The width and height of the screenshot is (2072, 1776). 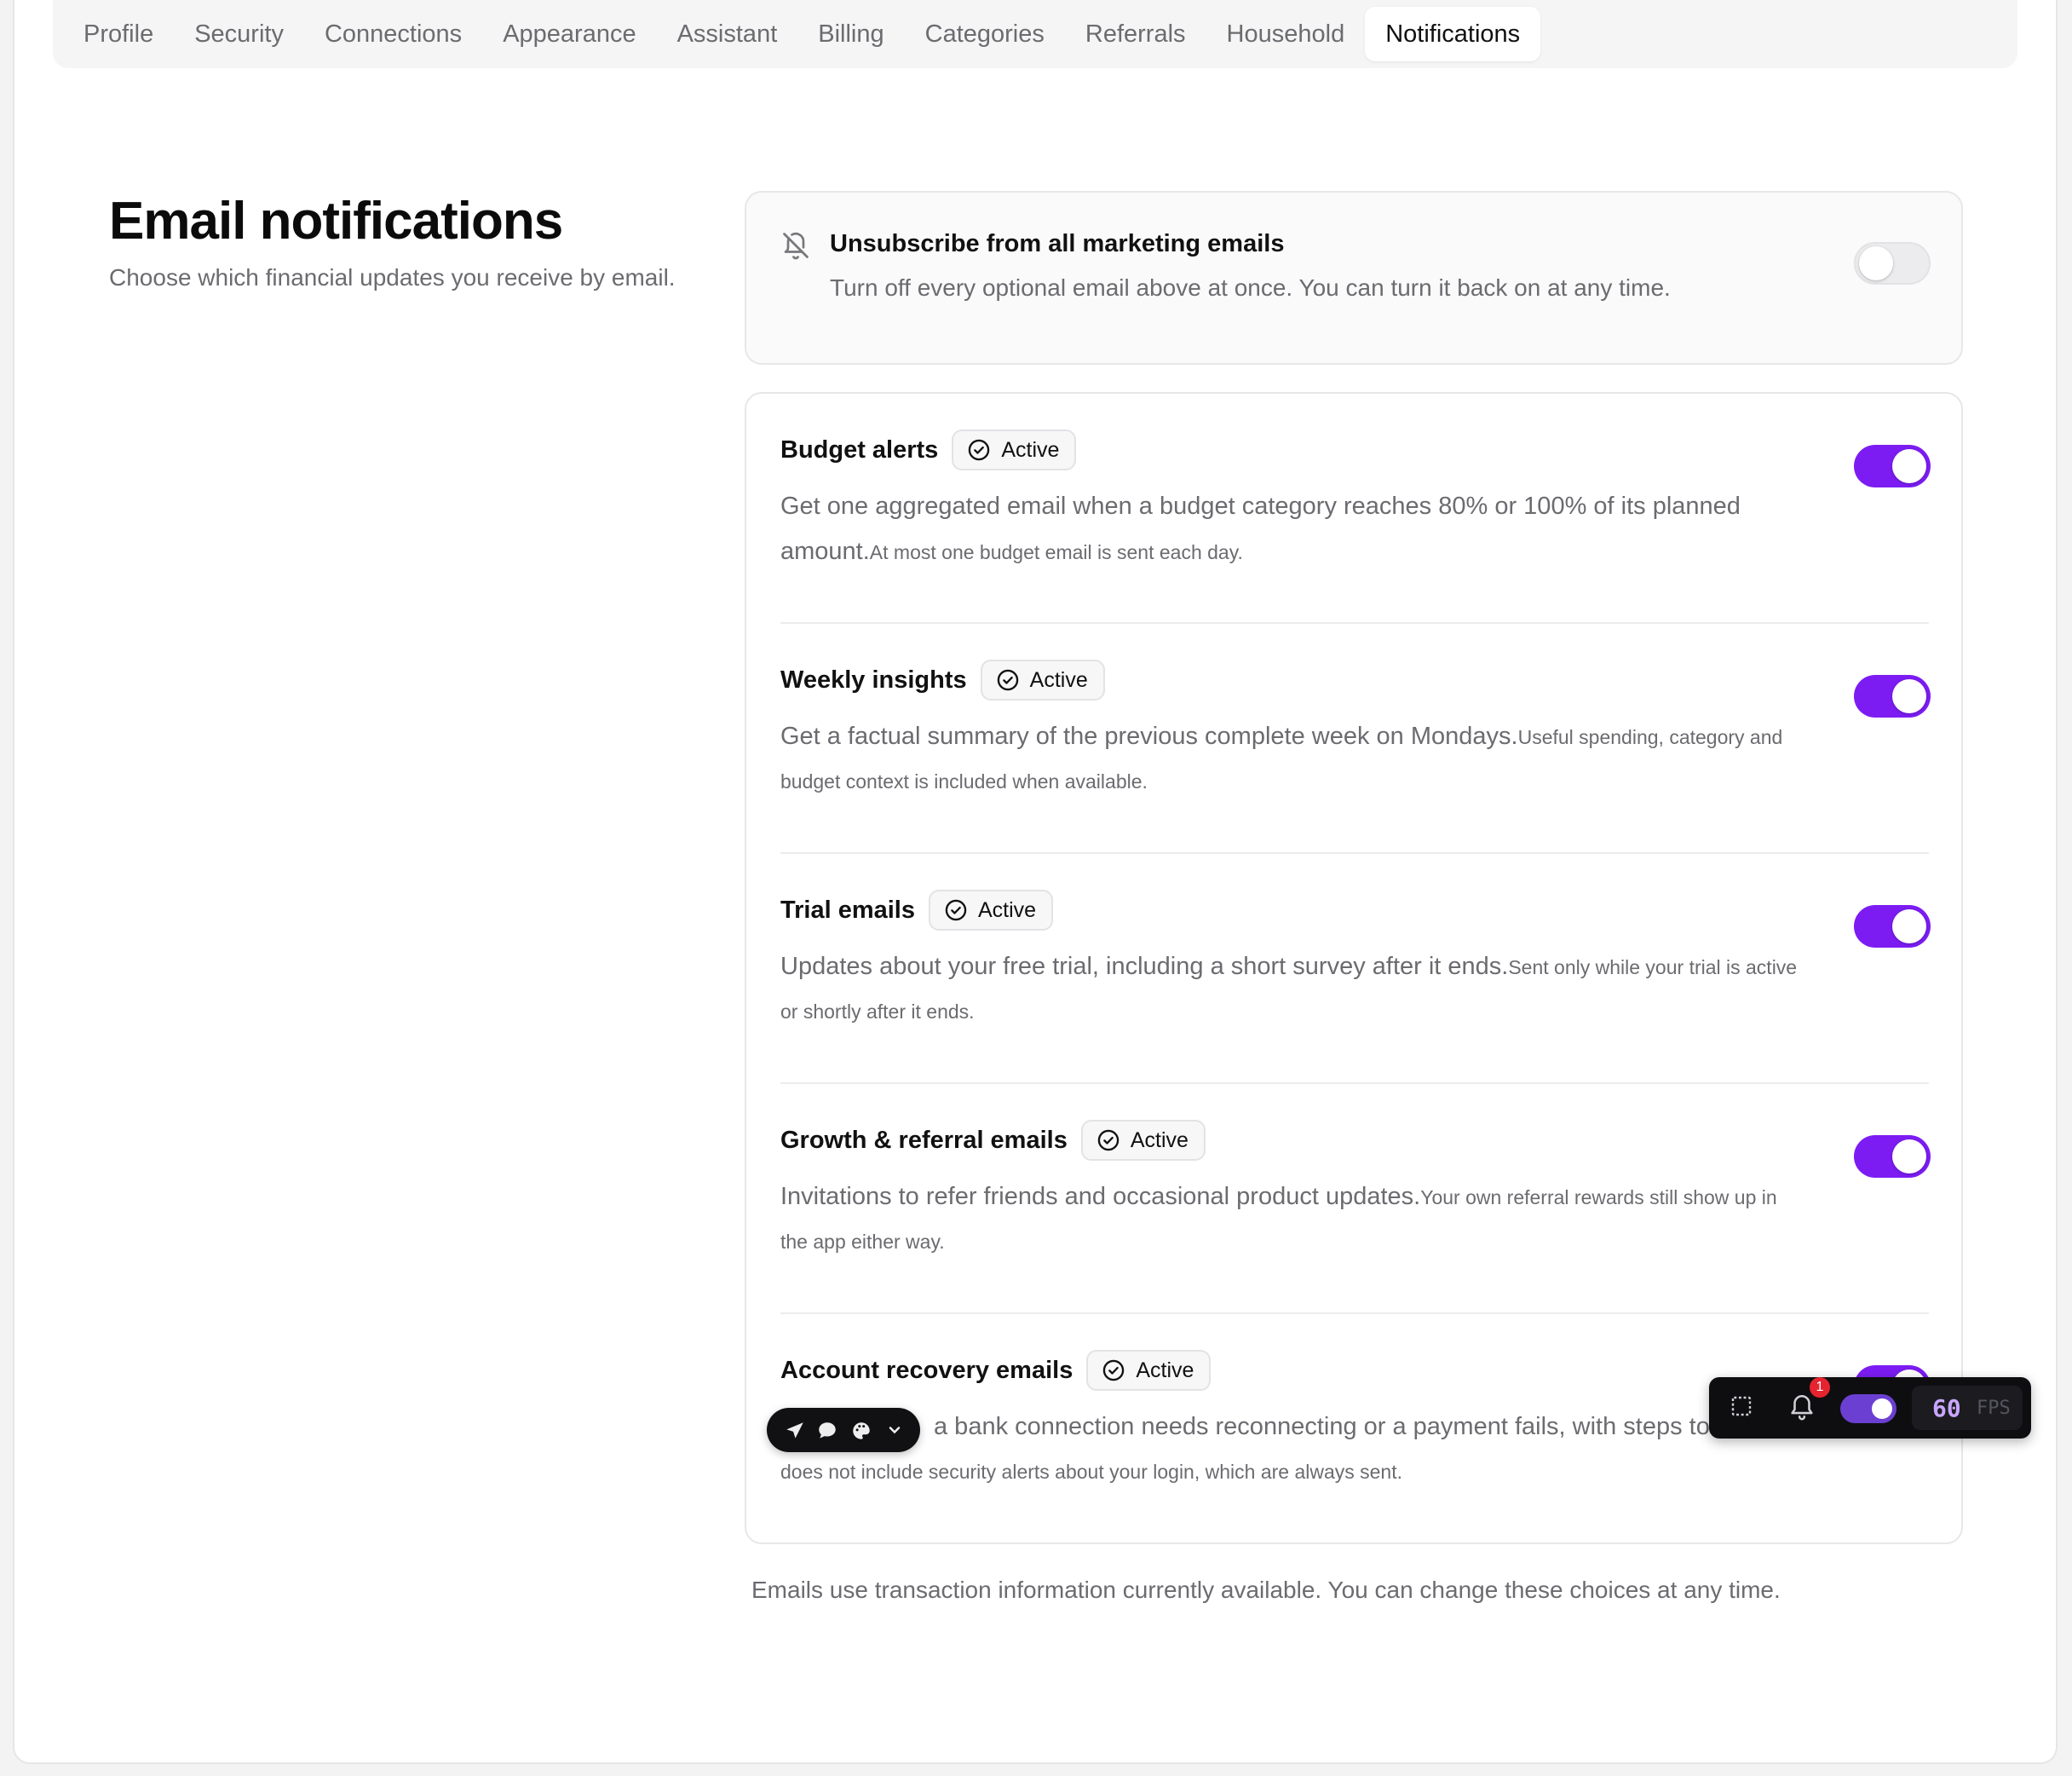 What do you see at coordinates (895, 1432) in the screenshot?
I see `chevron-down-icon` at bounding box center [895, 1432].